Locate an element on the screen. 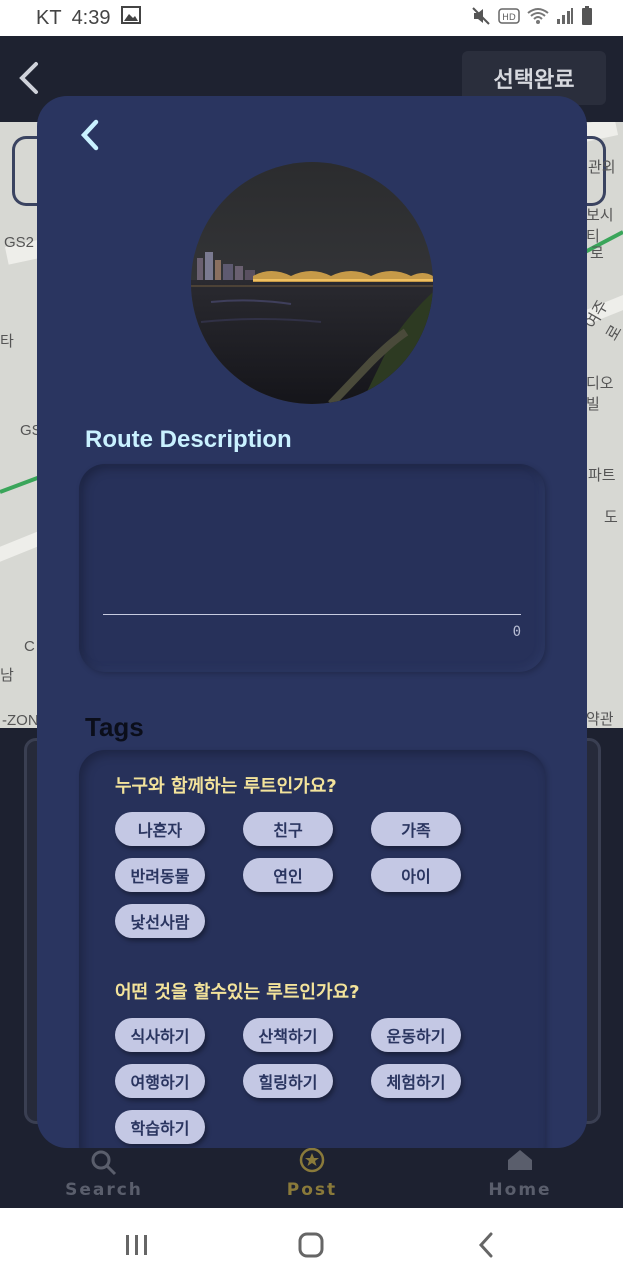 The image size is (623, 1280). map-label: 관외 is located at coordinates (602, 167).